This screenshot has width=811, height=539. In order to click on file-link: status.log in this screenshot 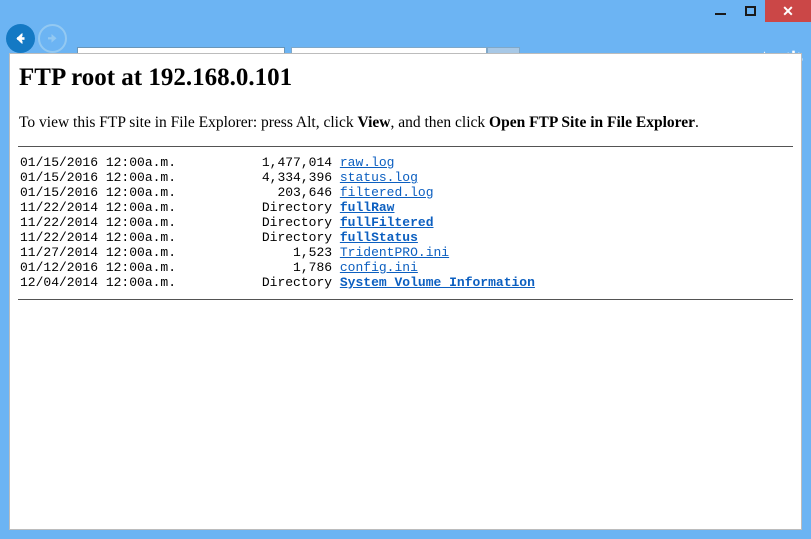, I will do `click(379, 177)`.